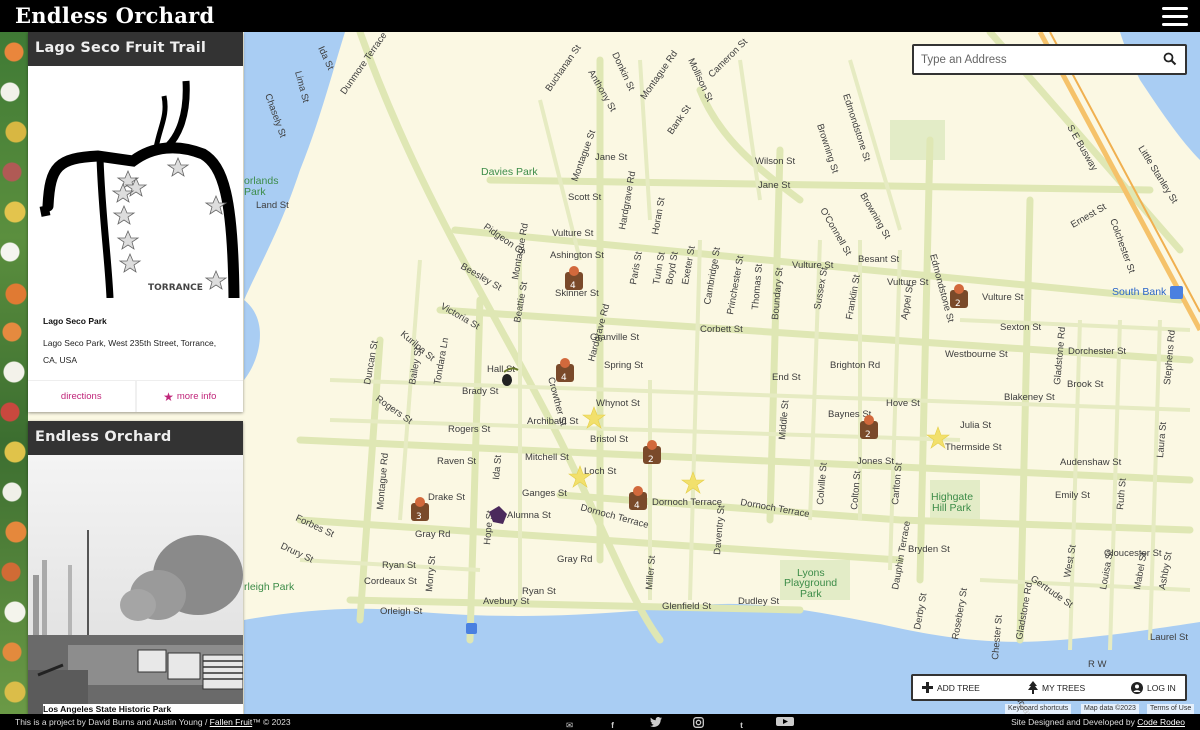 The width and height of the screenshot is (1200, 730). Describe the element at coordinates (1097, 664) in the screenshot. I see `svg-text: R W` at that location.